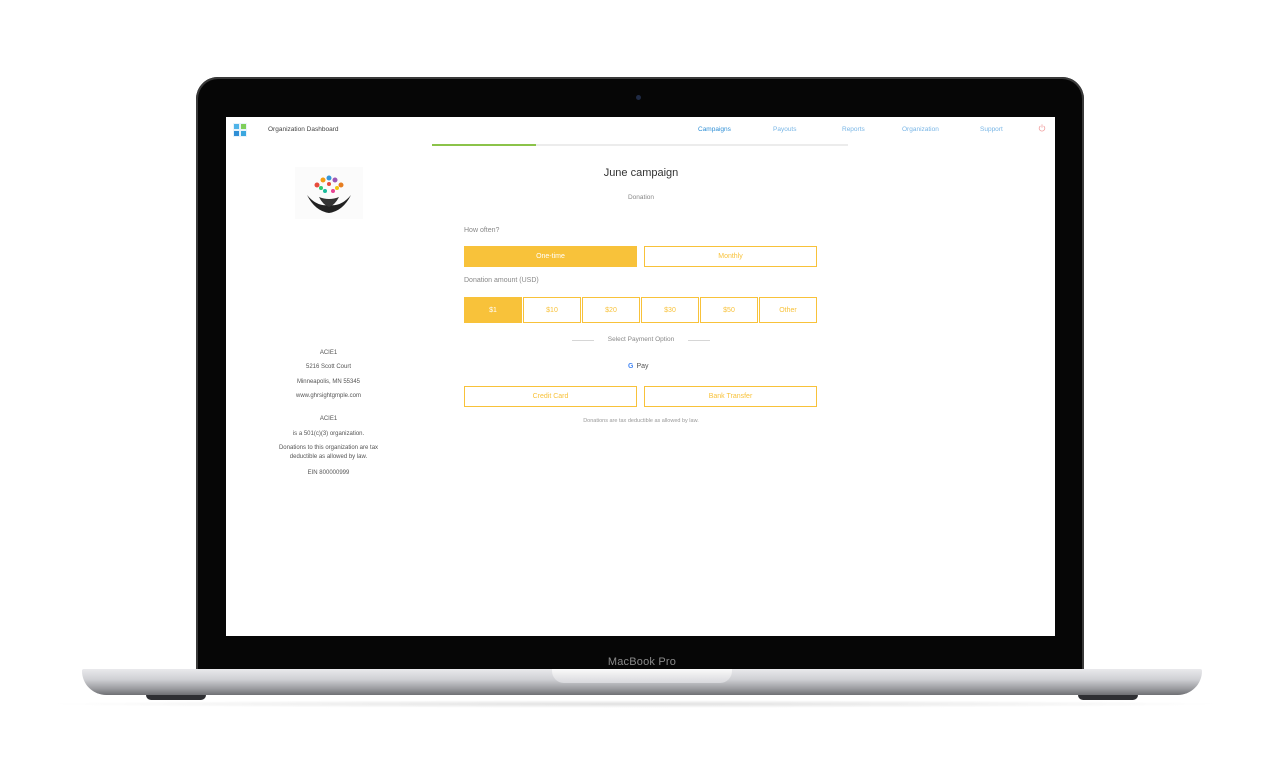  What do you see at coordinates (699, 340) in the screenshot?
I see `payment-divider-right` at bounding box center [699, 340].